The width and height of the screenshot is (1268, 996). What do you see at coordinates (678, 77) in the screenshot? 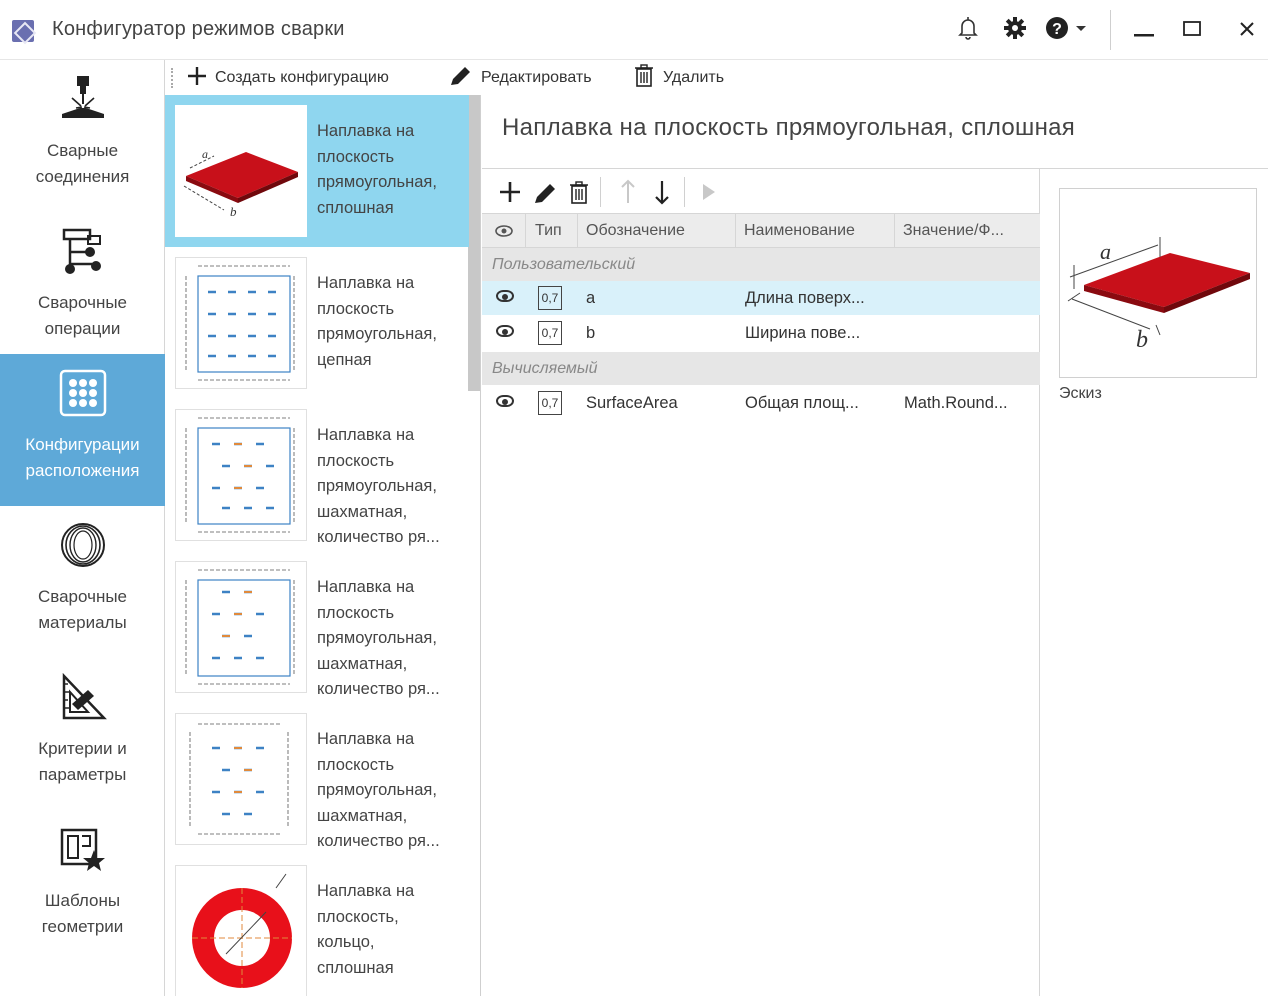
I see `delete-button: Удалить` at bounding box center [678, 77].